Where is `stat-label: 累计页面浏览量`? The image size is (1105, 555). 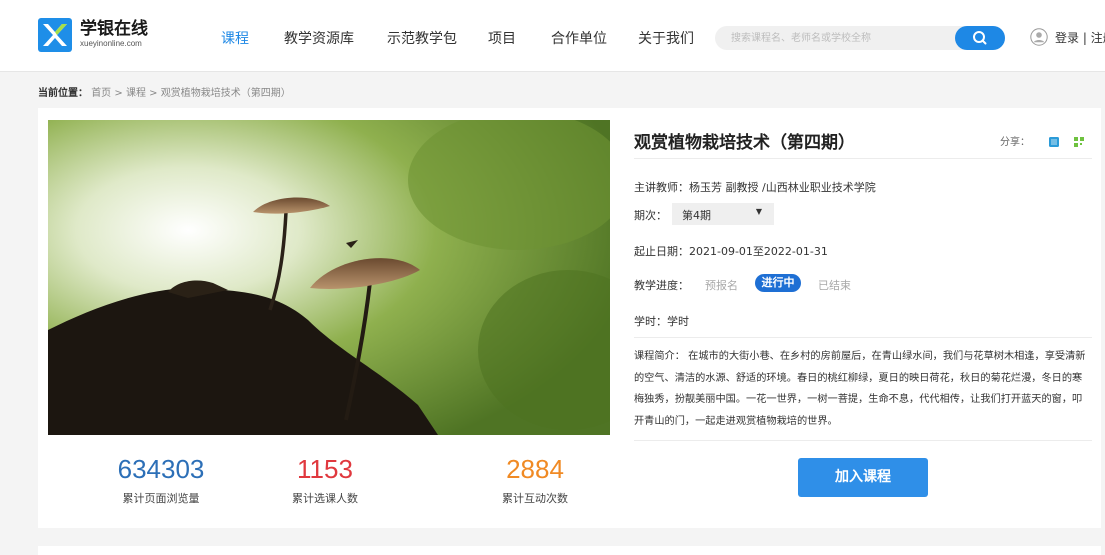
stat-label: 累计页面浏览量 is located at coordinates (161, 498).